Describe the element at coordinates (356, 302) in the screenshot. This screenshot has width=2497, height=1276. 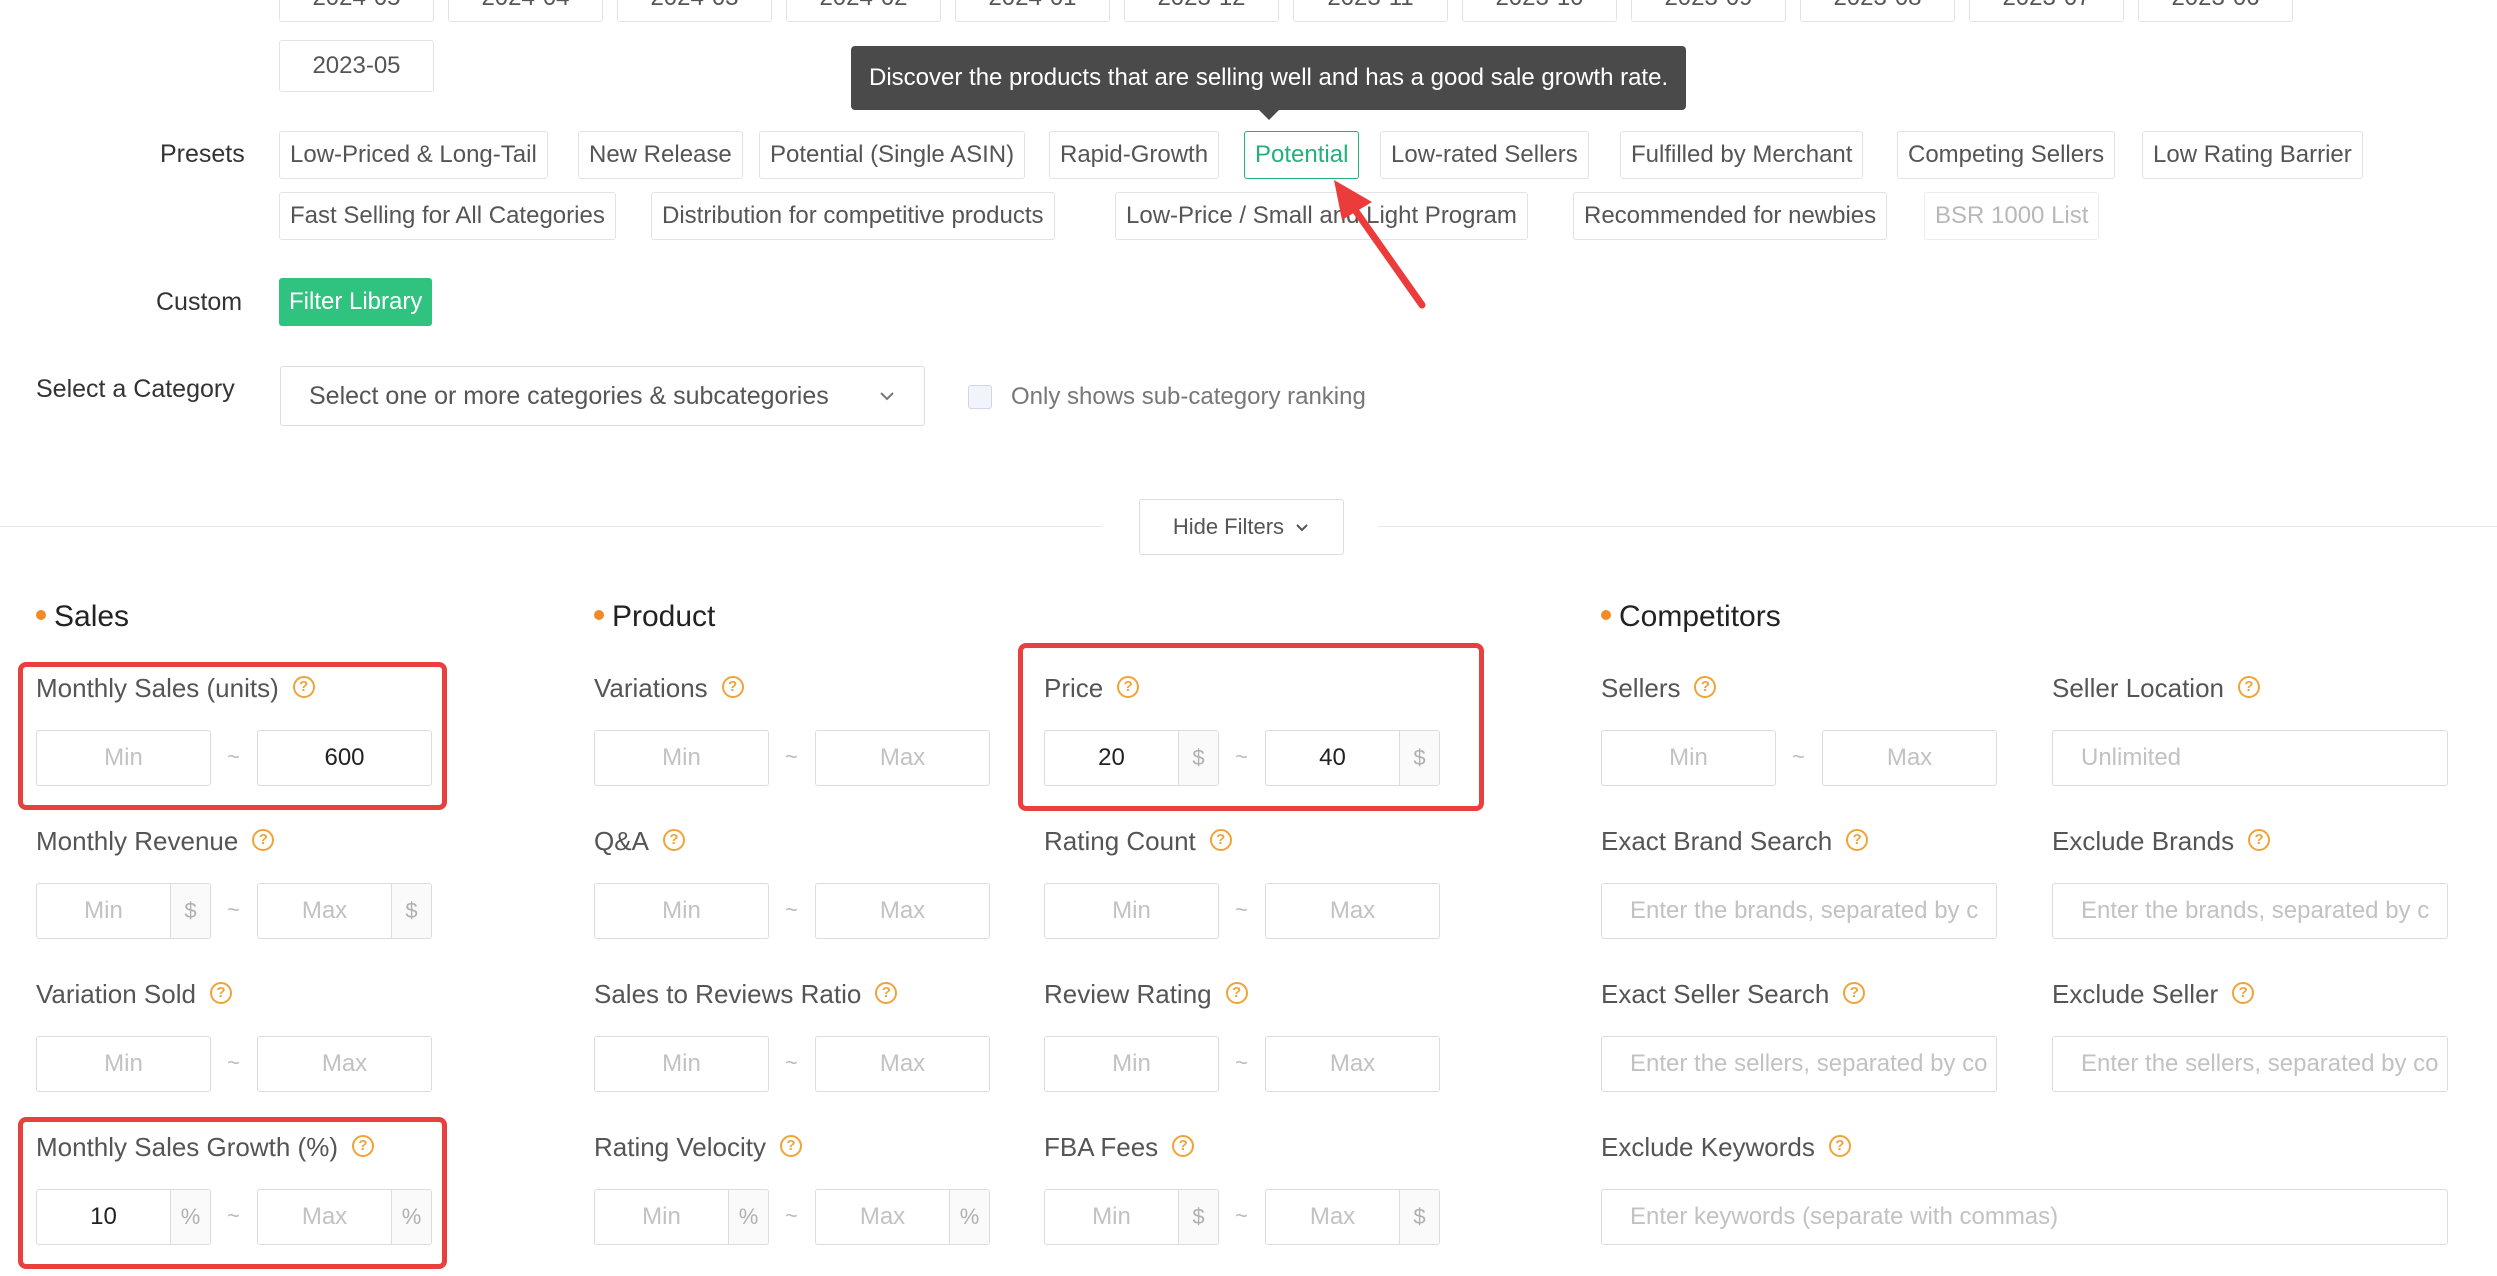
I see `filter-library-button: Filter Library` at that location.